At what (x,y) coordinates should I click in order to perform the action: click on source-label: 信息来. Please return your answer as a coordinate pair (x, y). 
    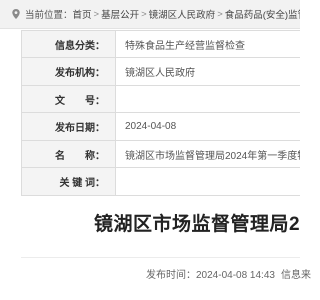
    Looking at the image, I should click on (295, 275).